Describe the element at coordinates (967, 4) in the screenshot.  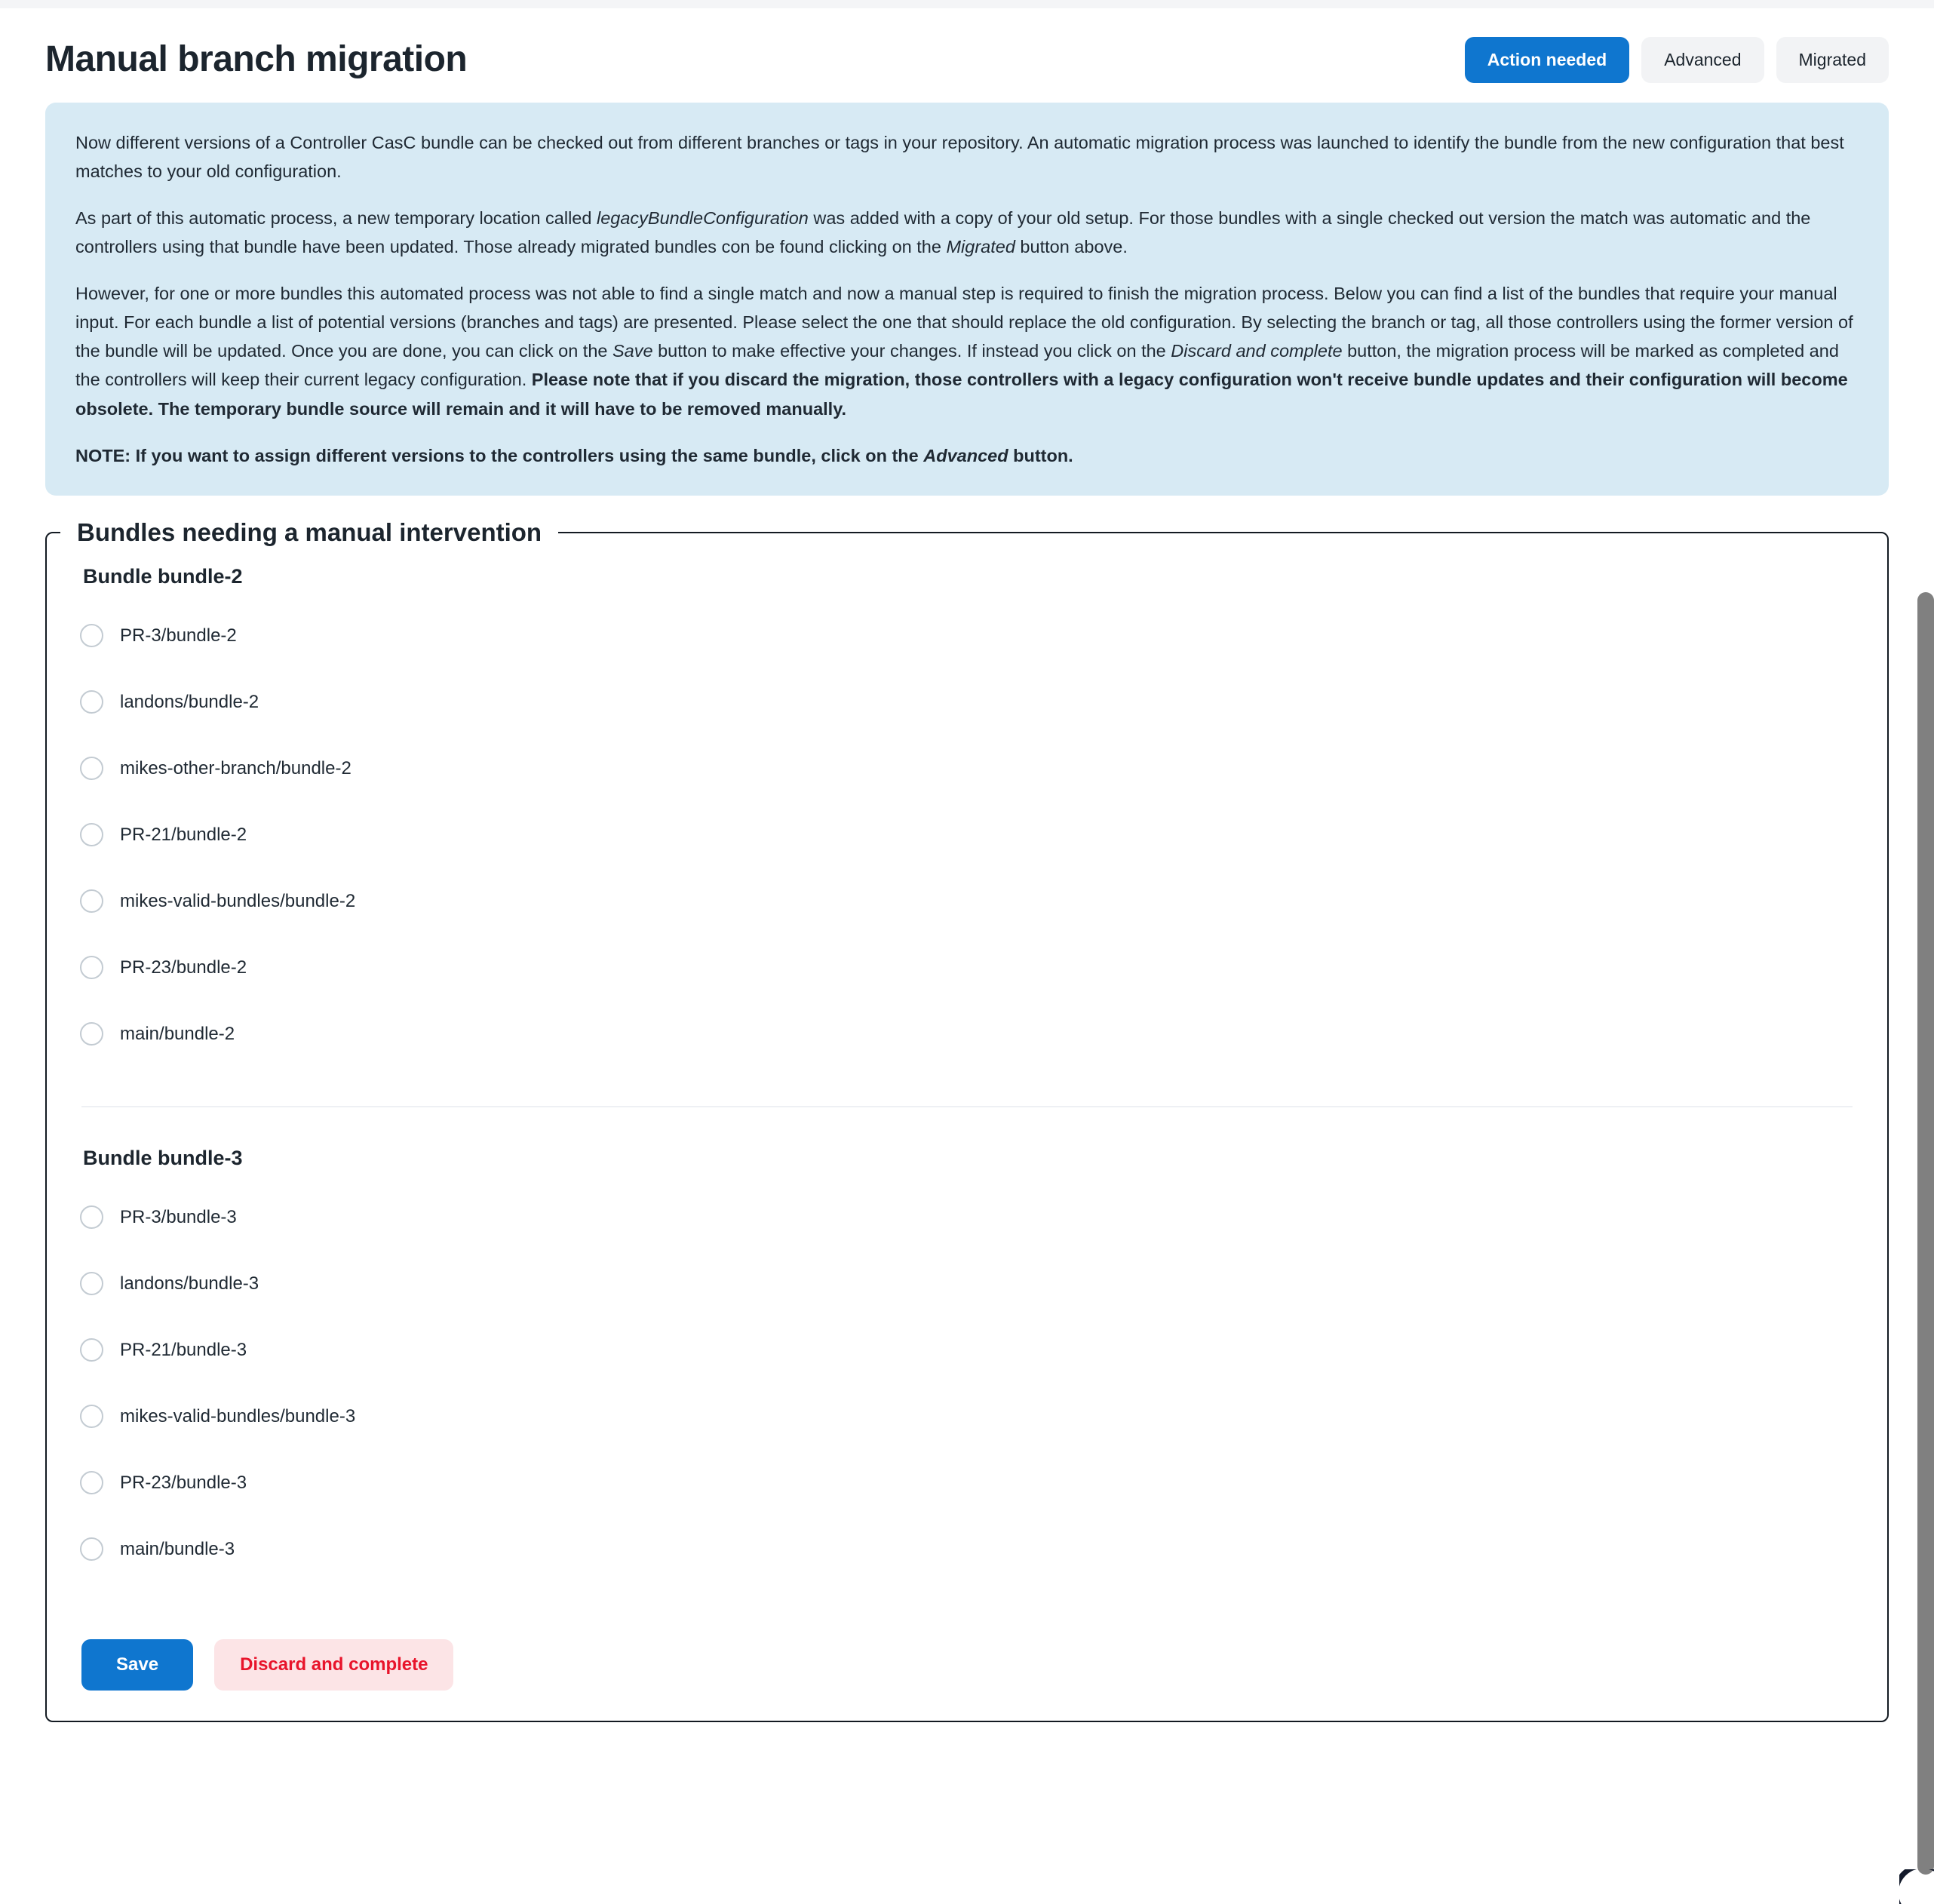
I see `window-top-strip` at that location.